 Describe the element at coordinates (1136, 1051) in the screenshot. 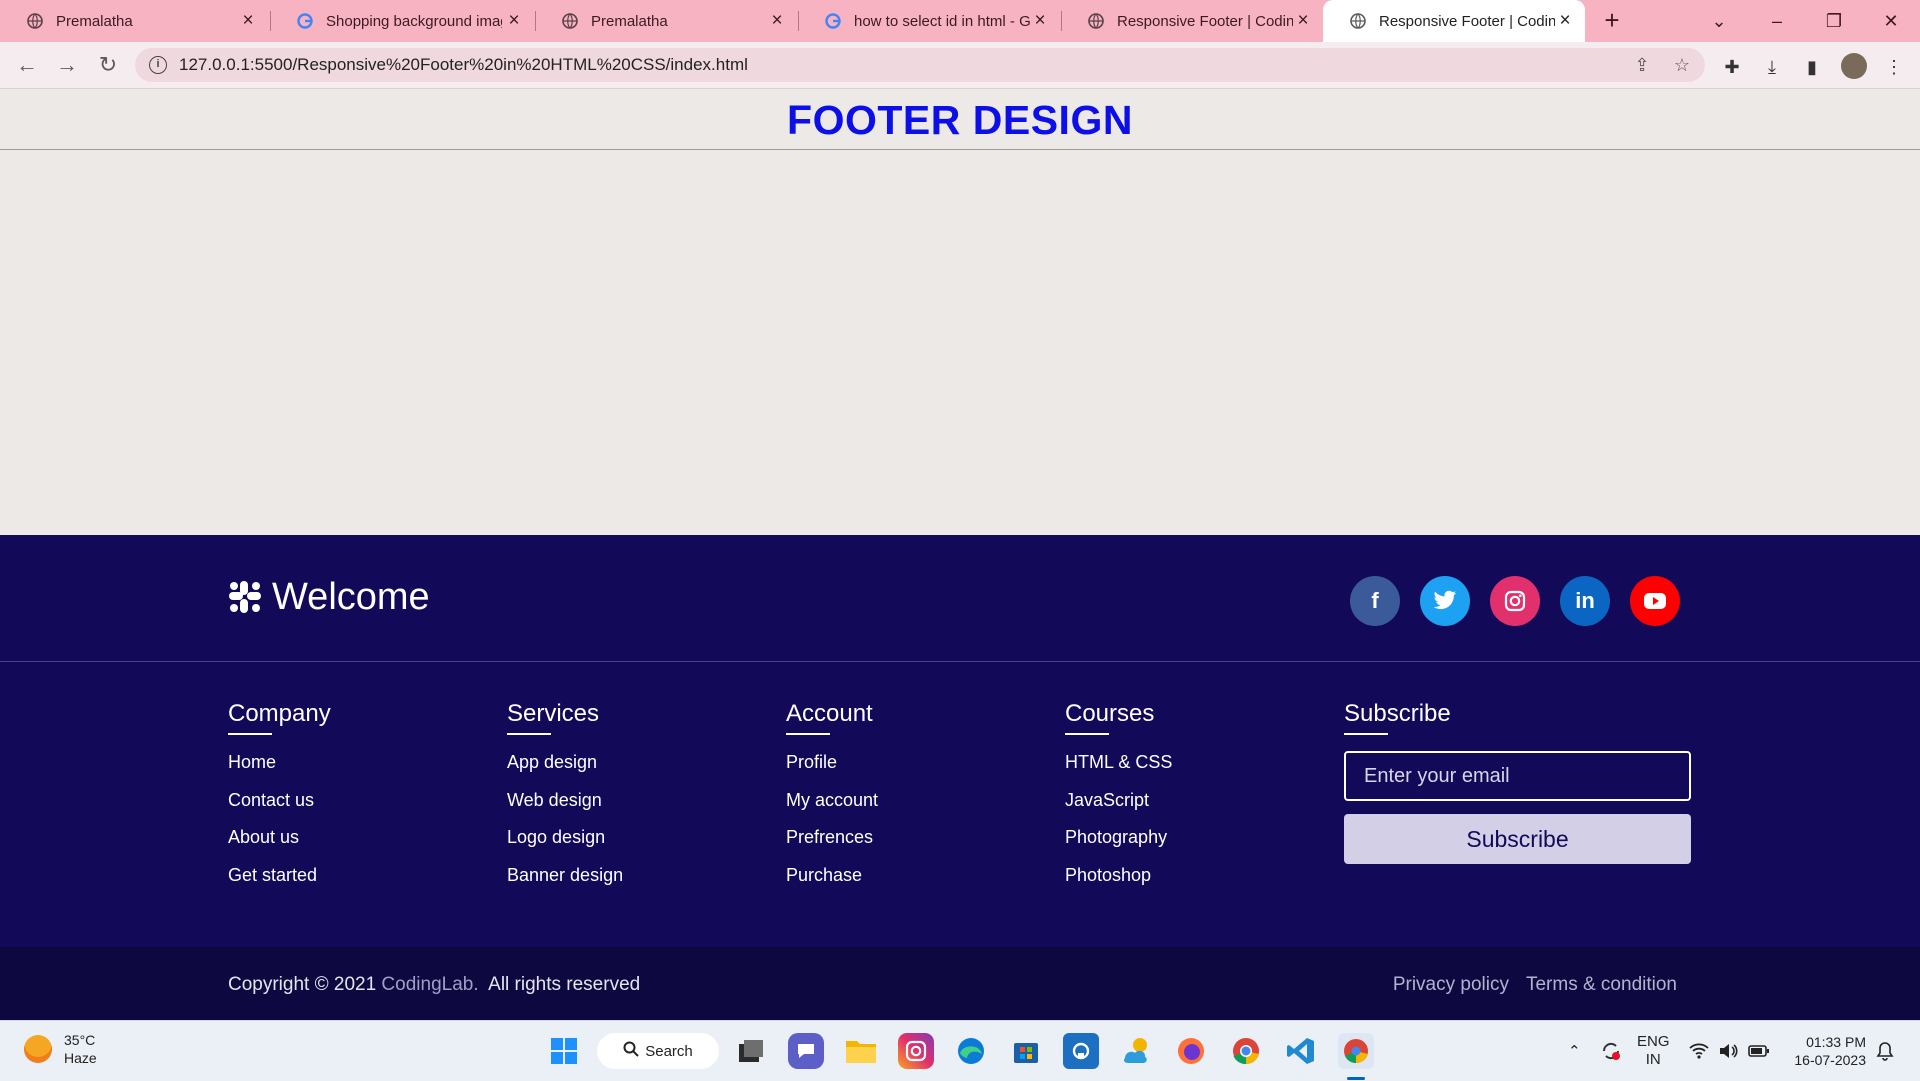

I see `weather-app-icon` at that location.